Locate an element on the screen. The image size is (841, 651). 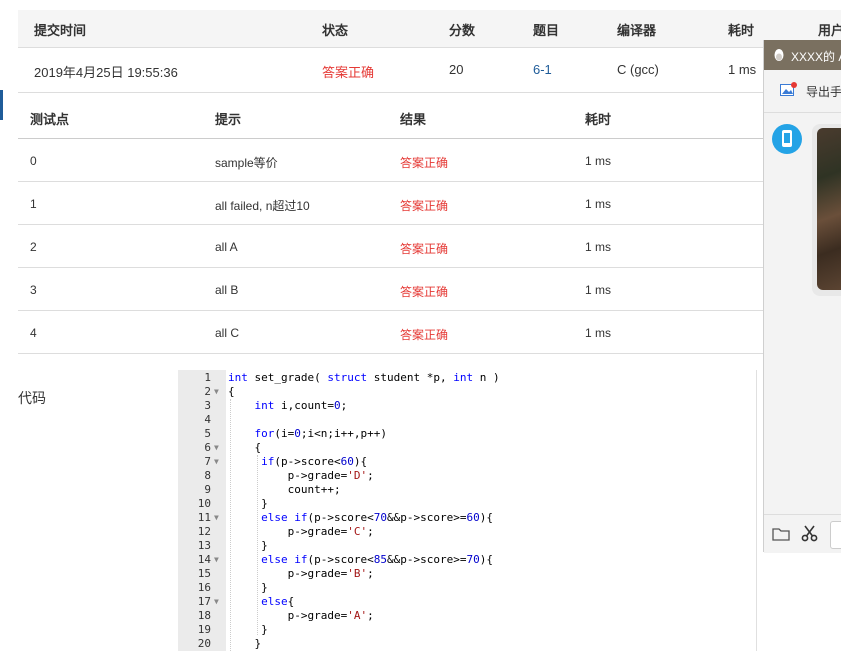
qq-penguin-icon is located at coordinates (779, 55).